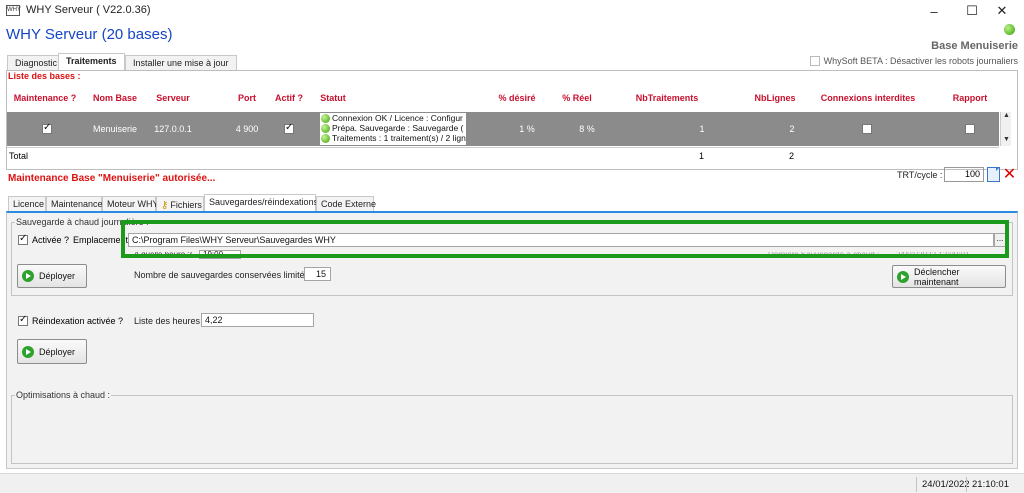 The image size is (1024, 493). Describe the element at coordinates (173, 97) in the screenshot. I see `col-serveur: Serveur` at that location.